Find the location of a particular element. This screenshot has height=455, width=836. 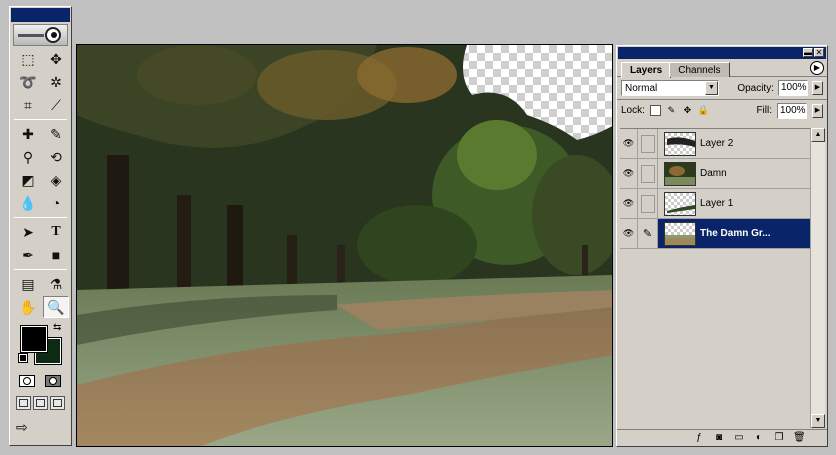

full-screen-menu-mode-button is located at coordinates (40, 403).